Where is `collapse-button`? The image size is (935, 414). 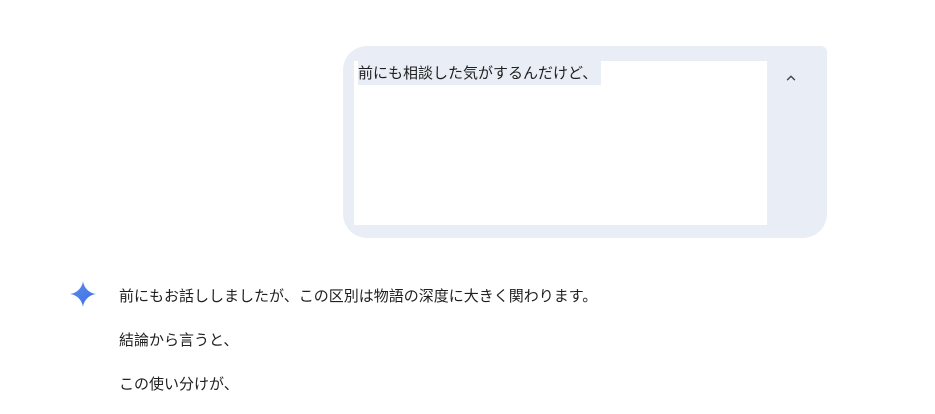 collapse-button is located at coordinates (791, 78).